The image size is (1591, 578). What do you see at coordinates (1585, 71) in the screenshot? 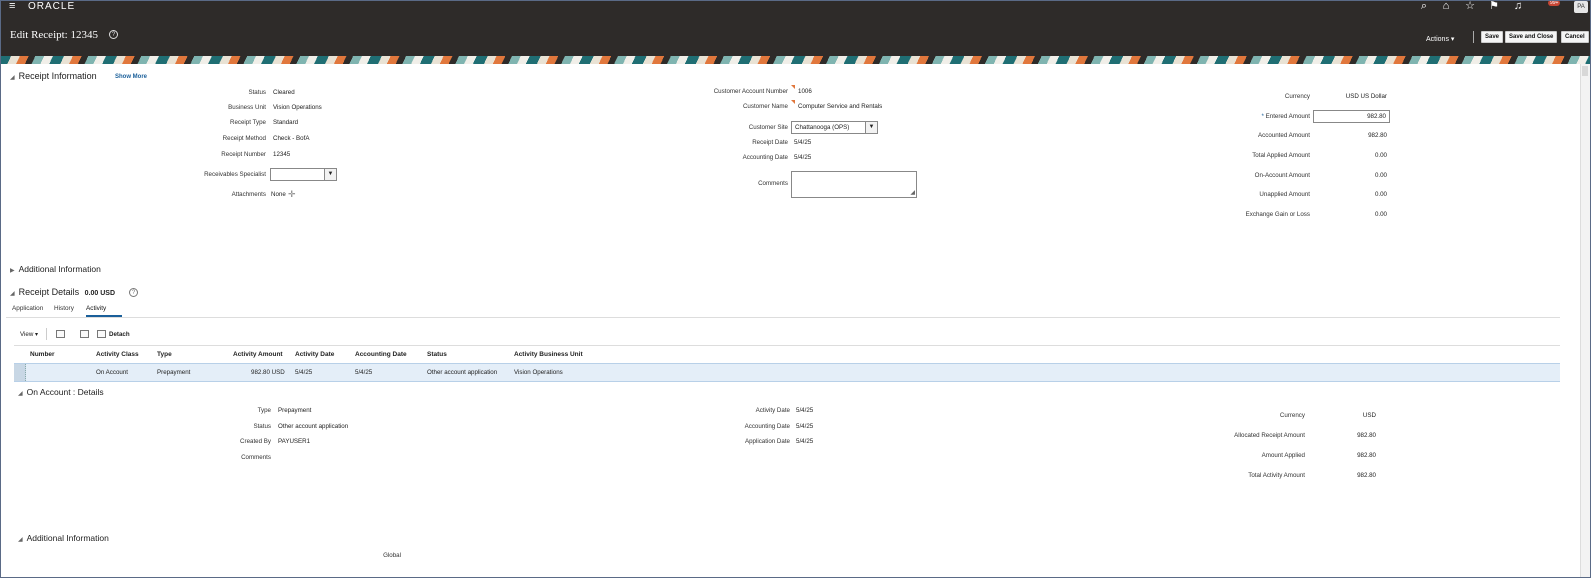
I see `scrollbar-thumb` at bounding box center [1585, 71].